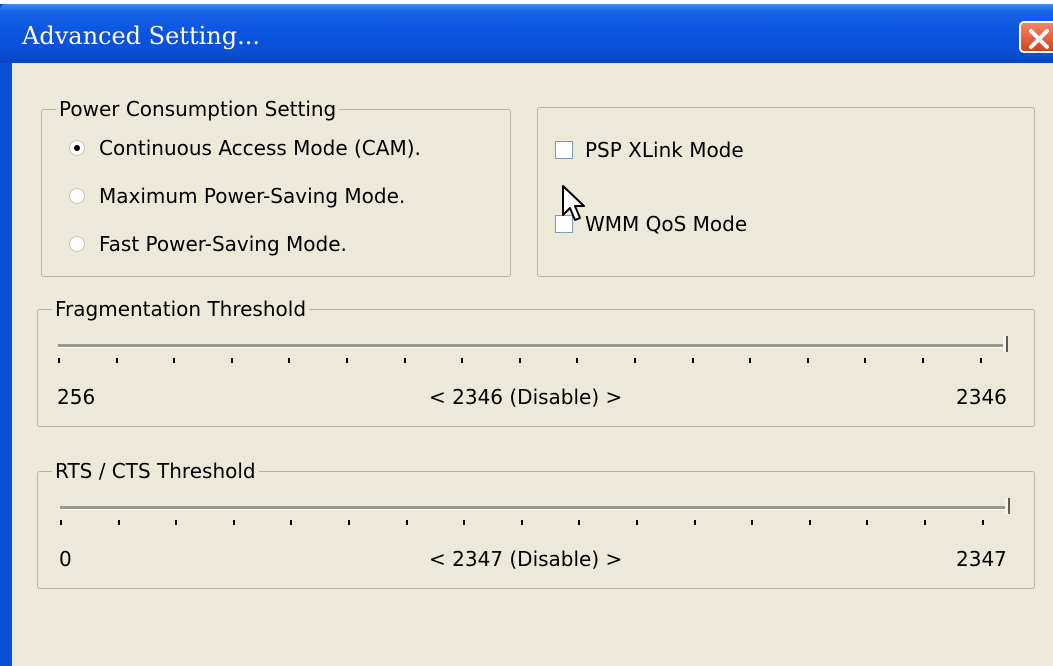 The height and width of the screenshot is (666, 1053). I want to click on wmm-qos-label: WMM QoS Mode, so click(666, 224).